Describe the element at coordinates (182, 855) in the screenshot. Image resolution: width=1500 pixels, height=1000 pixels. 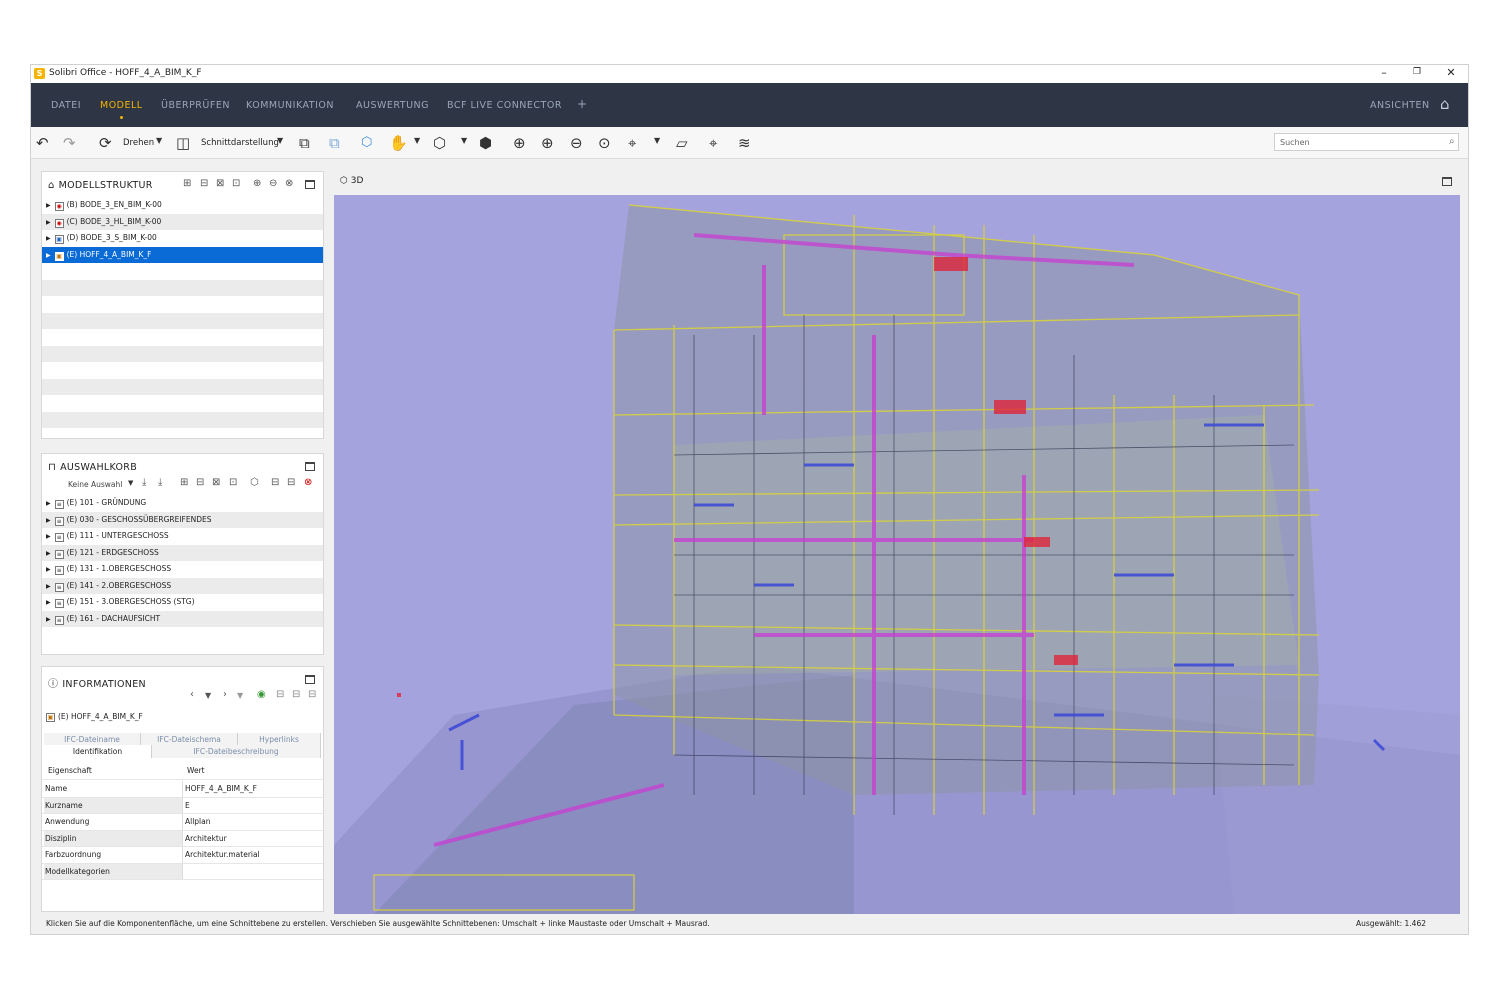
I see `property-row: Farbzuordnung Architektur.material` at that location.